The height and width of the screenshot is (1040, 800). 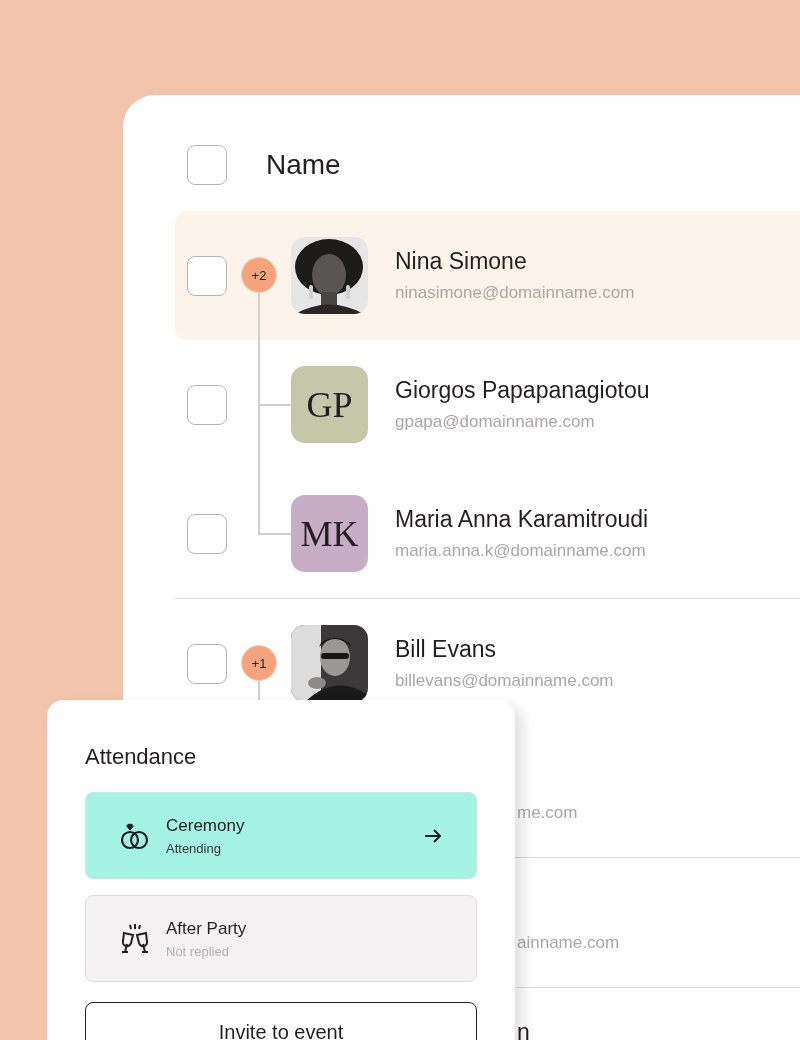 I want to click on contact-row: MK Maria Anna Karamitroudi maria.anna.k@domainname.com, so click(x=487, y=533).